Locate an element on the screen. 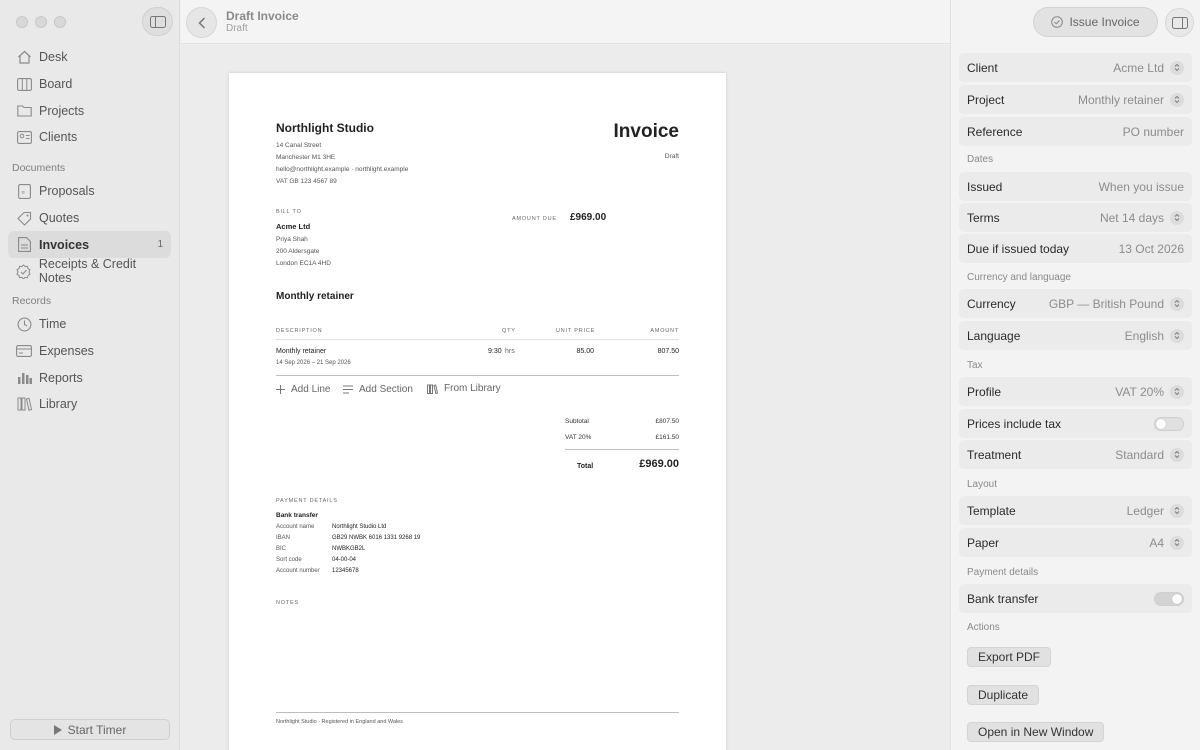 This screenshot has width=1200, height=750. plus-icon is located at coordinates (280, 389).